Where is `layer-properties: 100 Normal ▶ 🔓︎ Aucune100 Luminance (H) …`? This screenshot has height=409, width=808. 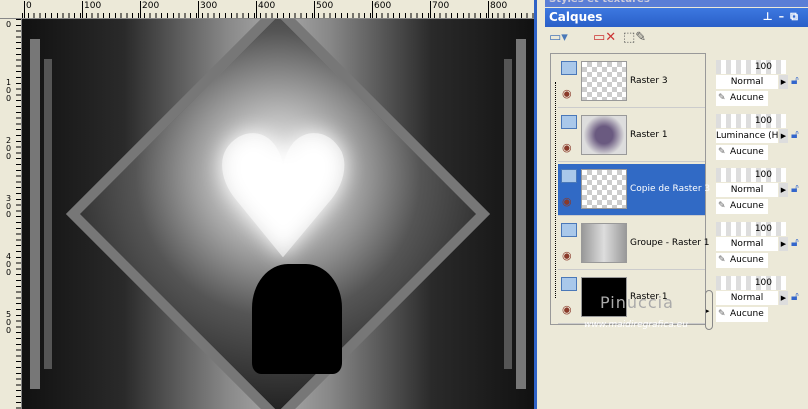 layer-properties: 100 Normal ▶ 🔓︎ Aucune100 Luminance (H) … is located at coordinates (760, 189).